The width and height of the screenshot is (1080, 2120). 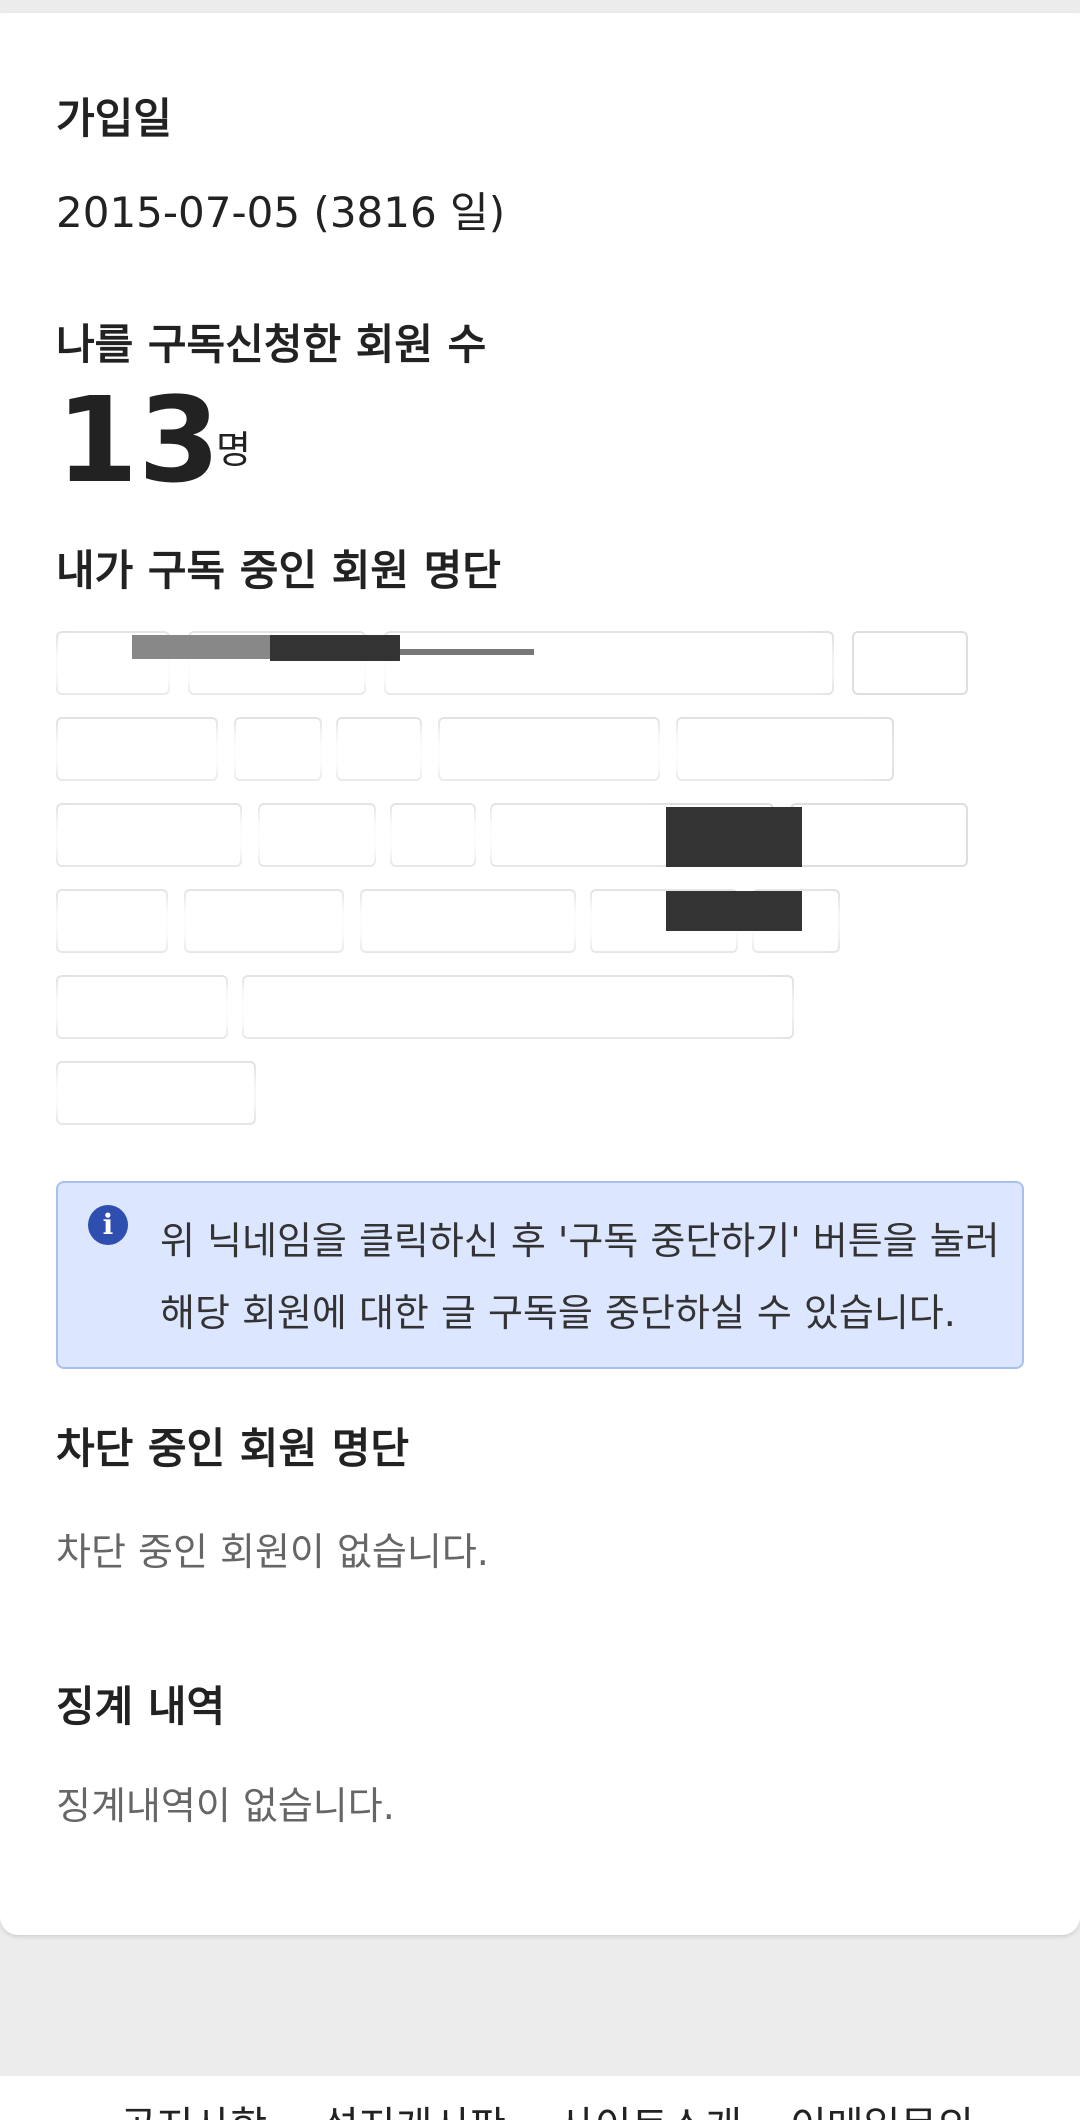 What do you see at coordinates (193, 2107) in the screenshot?
I see `footer-link-notice: 공지사항` at bounding box center [193, 2107].